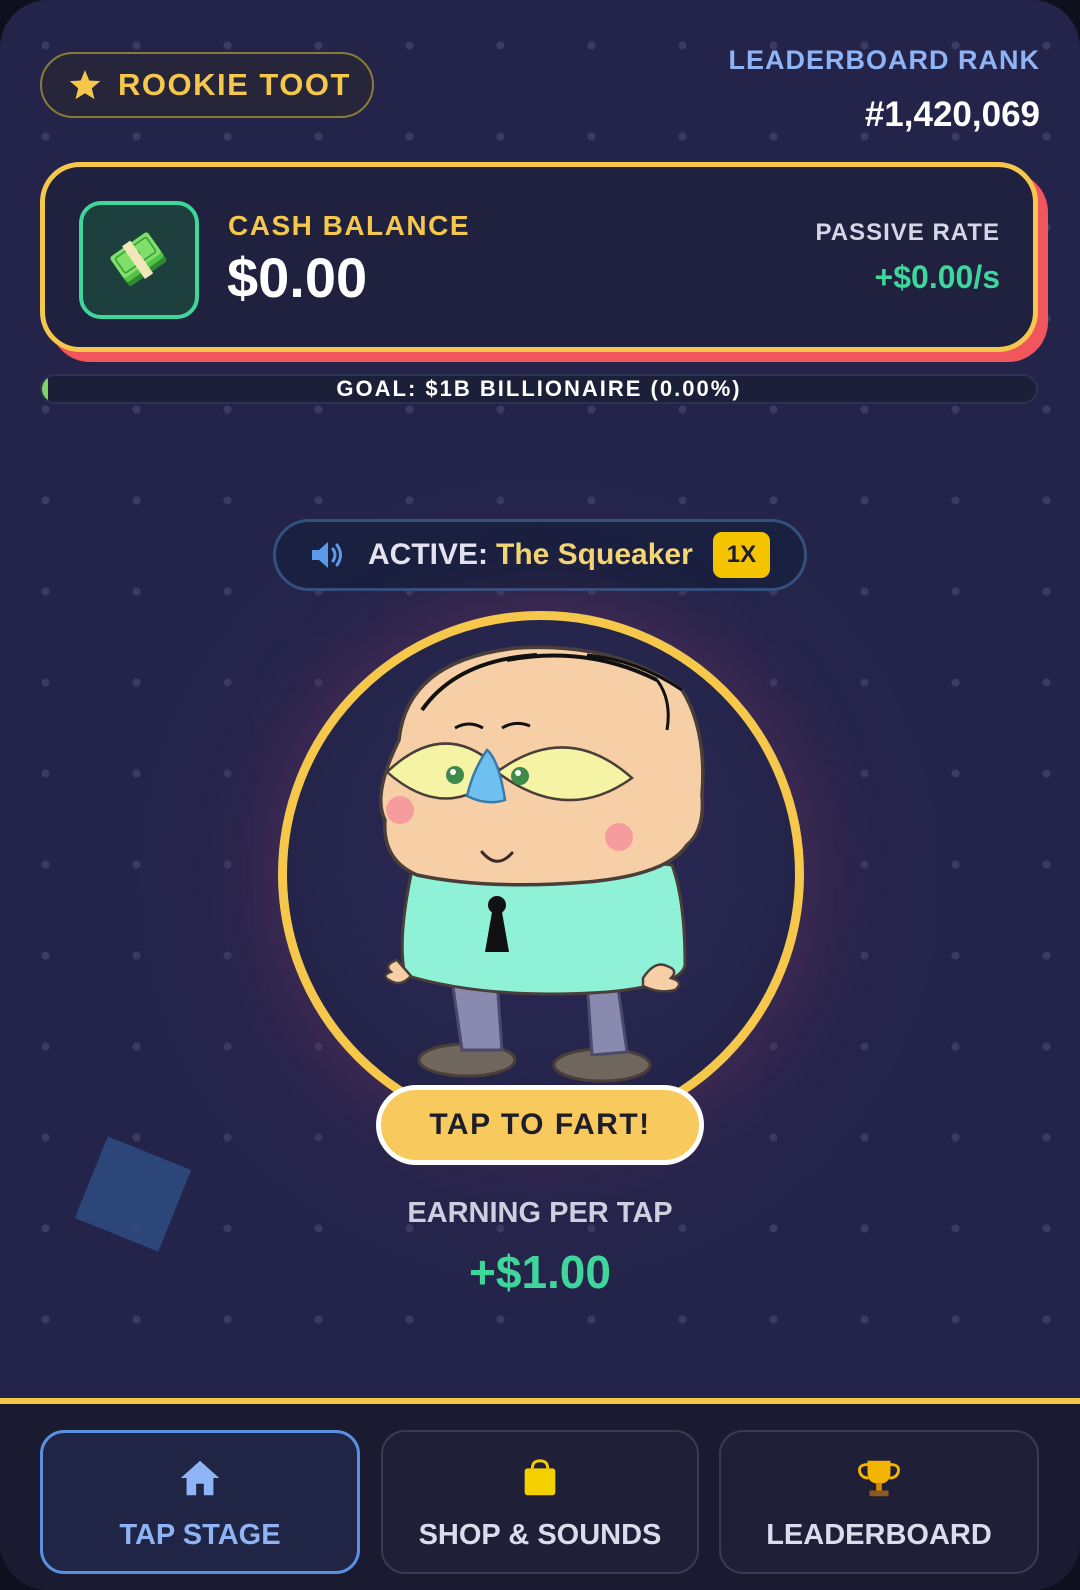 This screenshot has height=1590, width=1080. I want to click on passive-rate-value: +$0.00/s, so click(937, 277).